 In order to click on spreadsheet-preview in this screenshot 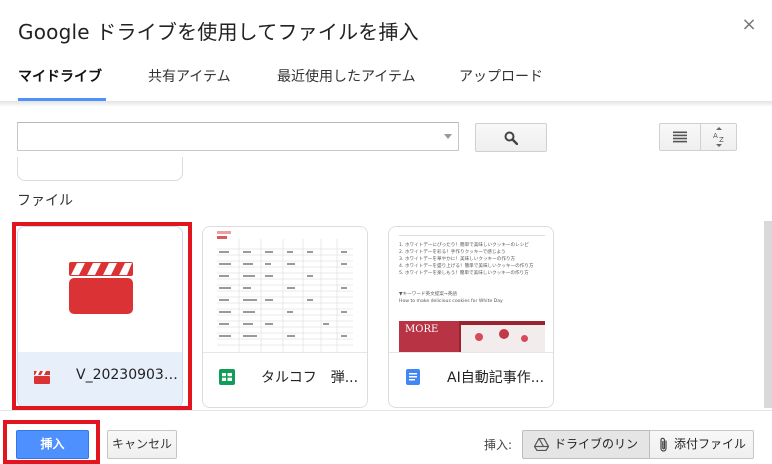, I will do `click(285, 289)`.